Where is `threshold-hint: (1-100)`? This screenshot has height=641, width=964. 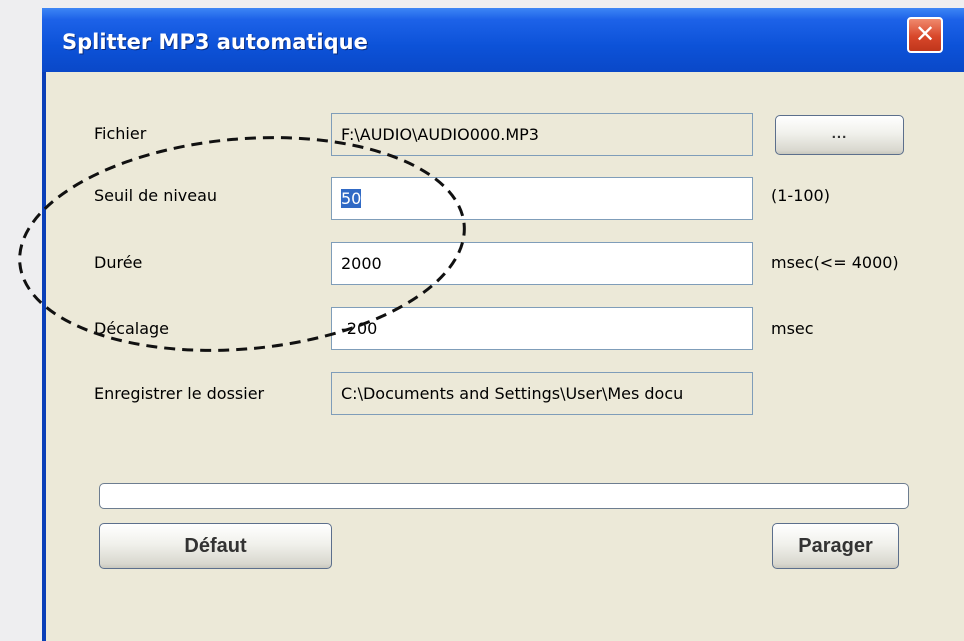 threshold-hint: (1-100) is located at coordinates (800, 195).